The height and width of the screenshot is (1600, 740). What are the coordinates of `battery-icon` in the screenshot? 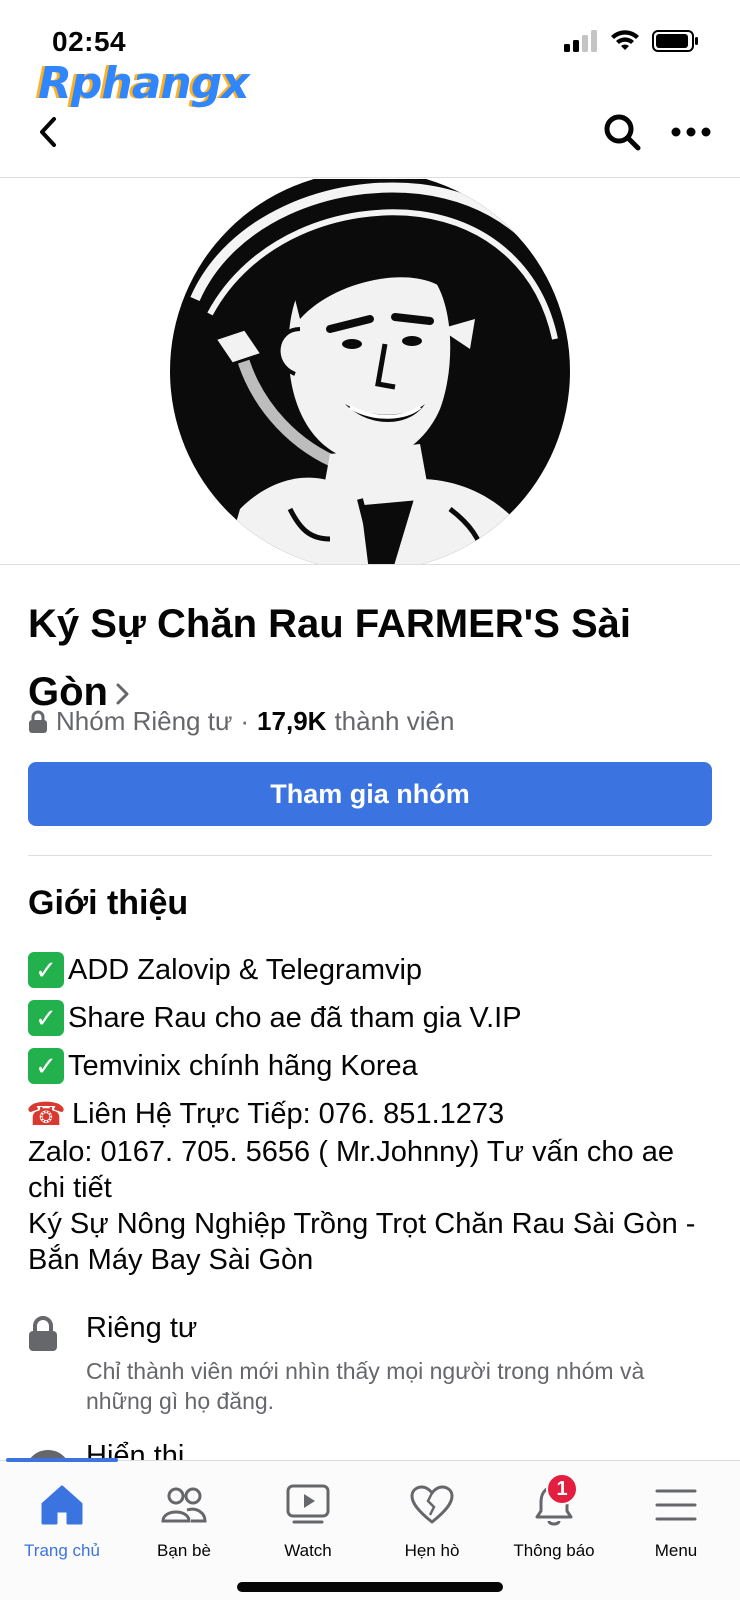 It's located at (675, 41).